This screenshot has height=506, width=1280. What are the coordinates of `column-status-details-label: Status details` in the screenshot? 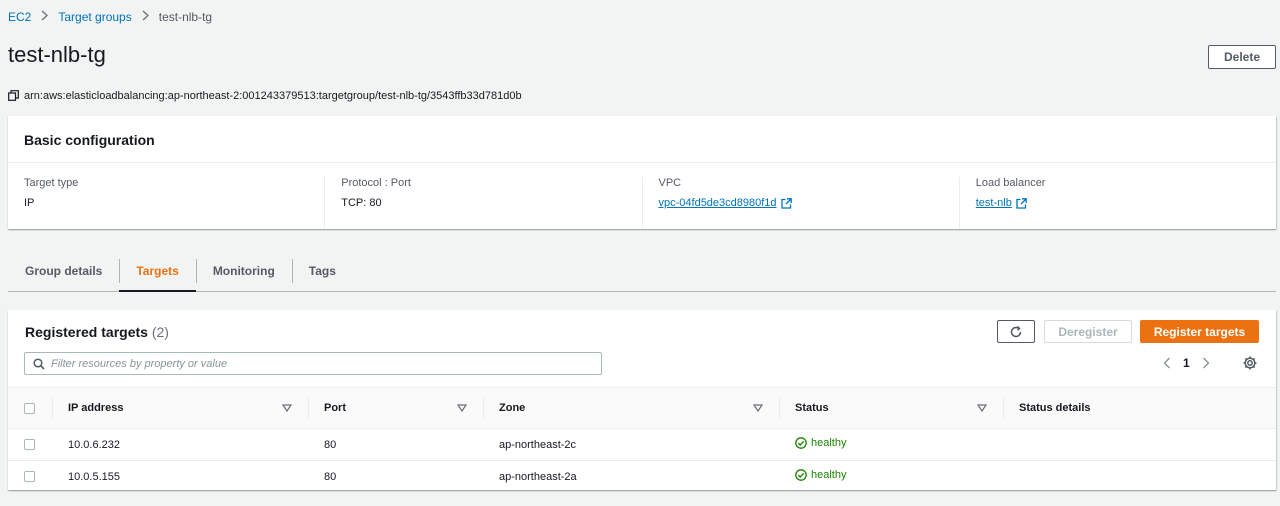 It's located at (1055, 408).